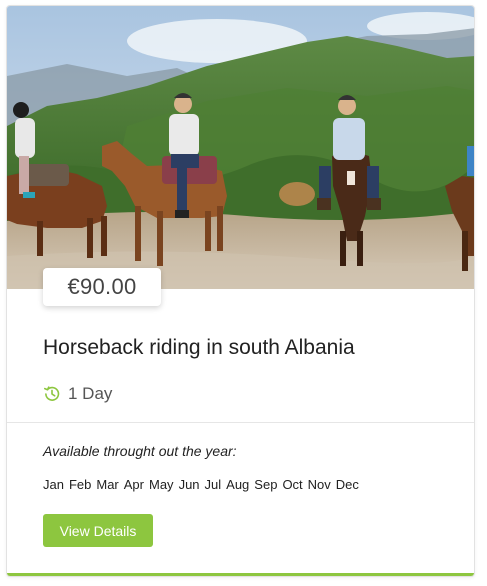  I want to click on month-item: Nov, so click(319, 484).